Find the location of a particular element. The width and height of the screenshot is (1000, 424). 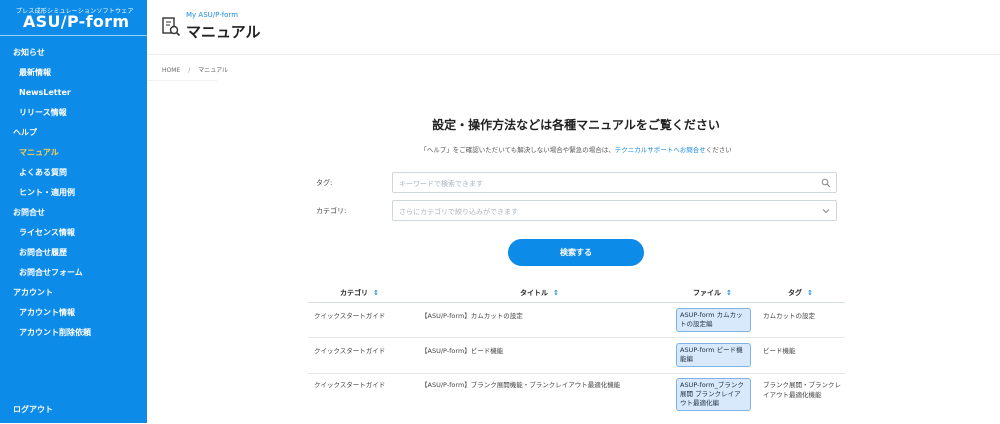

tag-search-input: キーワードで検索できます is located at coordinates (614, 182).